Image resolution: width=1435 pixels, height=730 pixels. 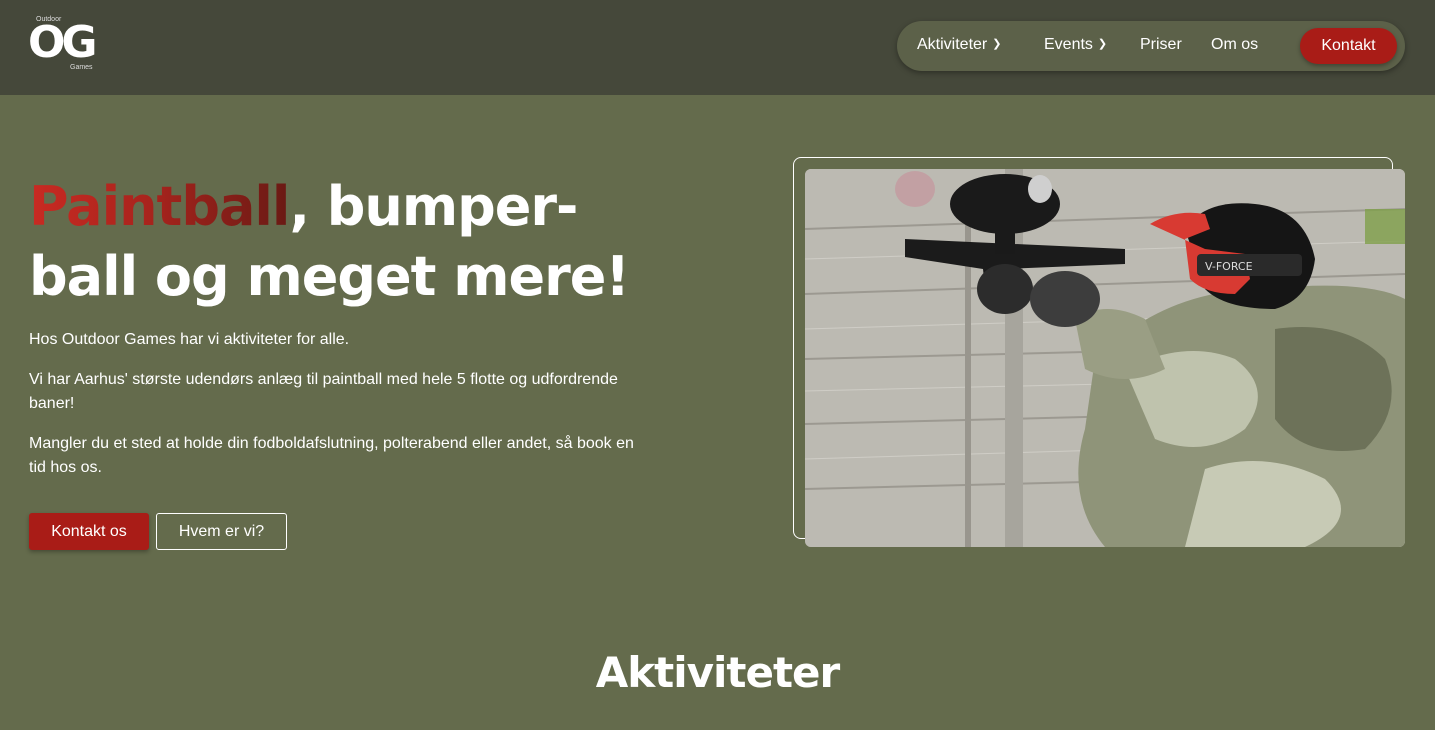 I want to click on contact-button: Kontakt, so click(x=1348, y=46).